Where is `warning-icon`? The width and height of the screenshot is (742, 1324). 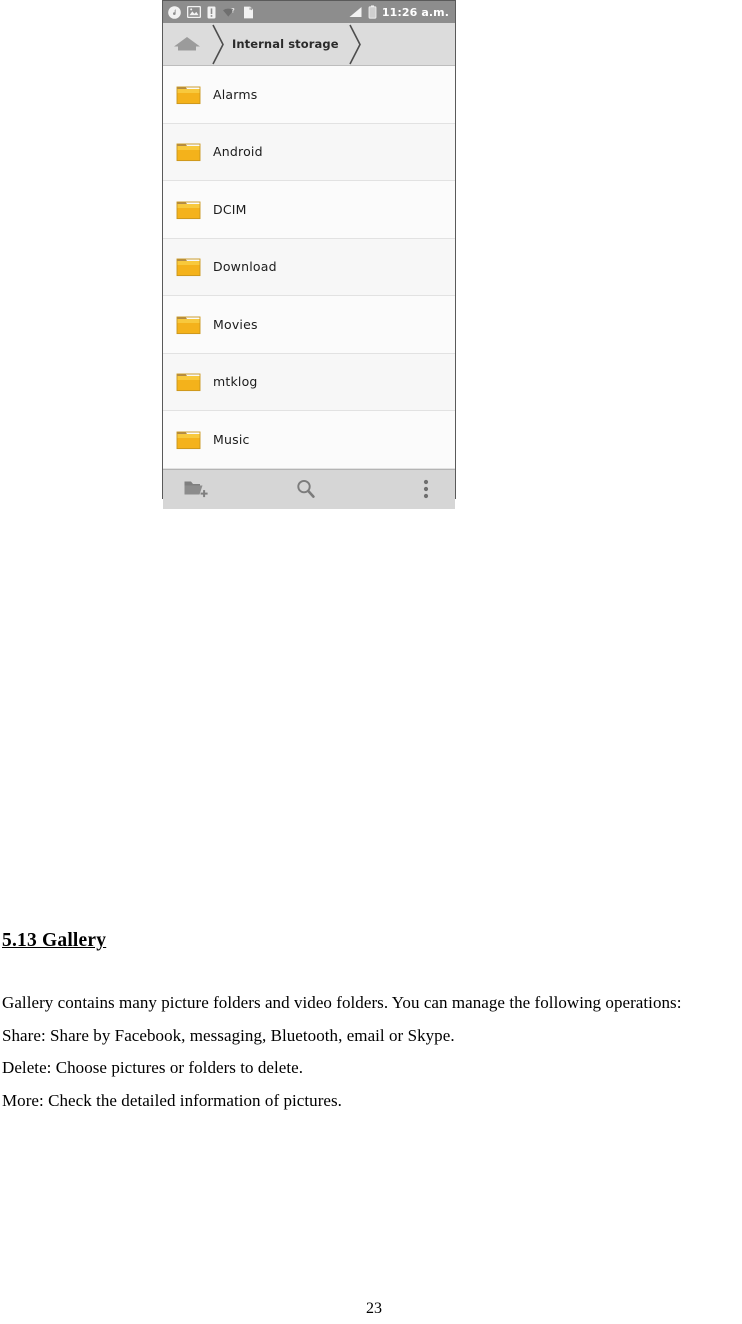
warning-icon is located at coordinates (211, 12).